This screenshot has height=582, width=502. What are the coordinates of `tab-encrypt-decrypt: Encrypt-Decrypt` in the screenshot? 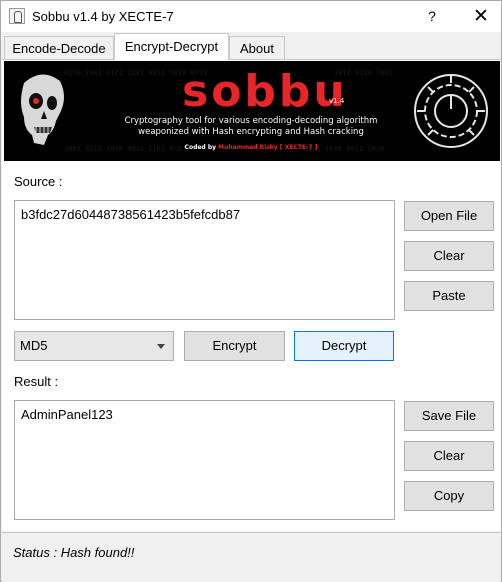 It's located at (171, 46).